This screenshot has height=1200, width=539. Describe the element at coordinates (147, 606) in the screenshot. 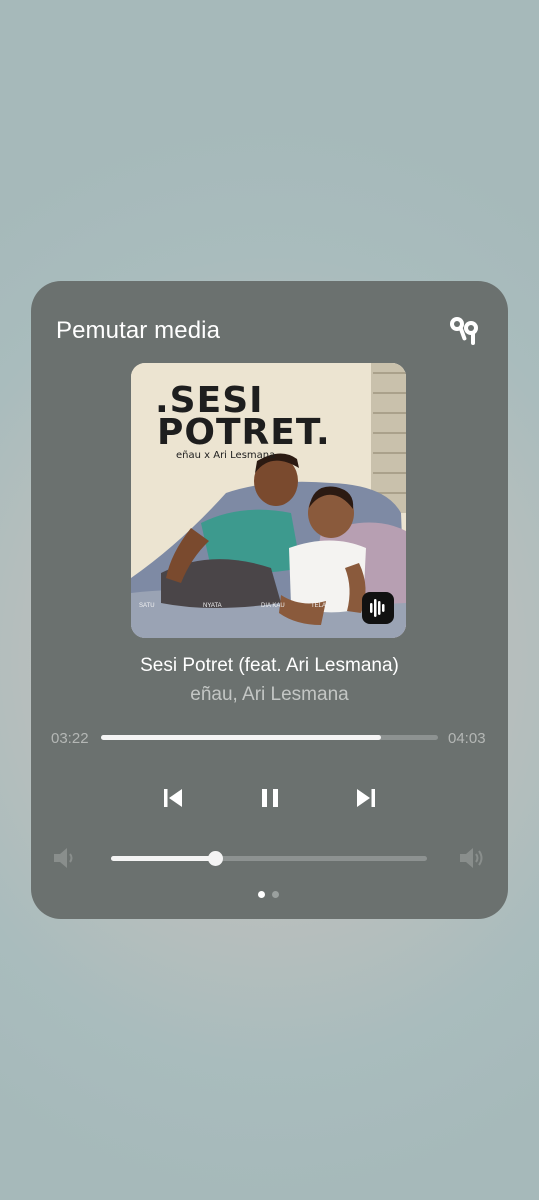

I see `album-track-label: SATU` at that location.